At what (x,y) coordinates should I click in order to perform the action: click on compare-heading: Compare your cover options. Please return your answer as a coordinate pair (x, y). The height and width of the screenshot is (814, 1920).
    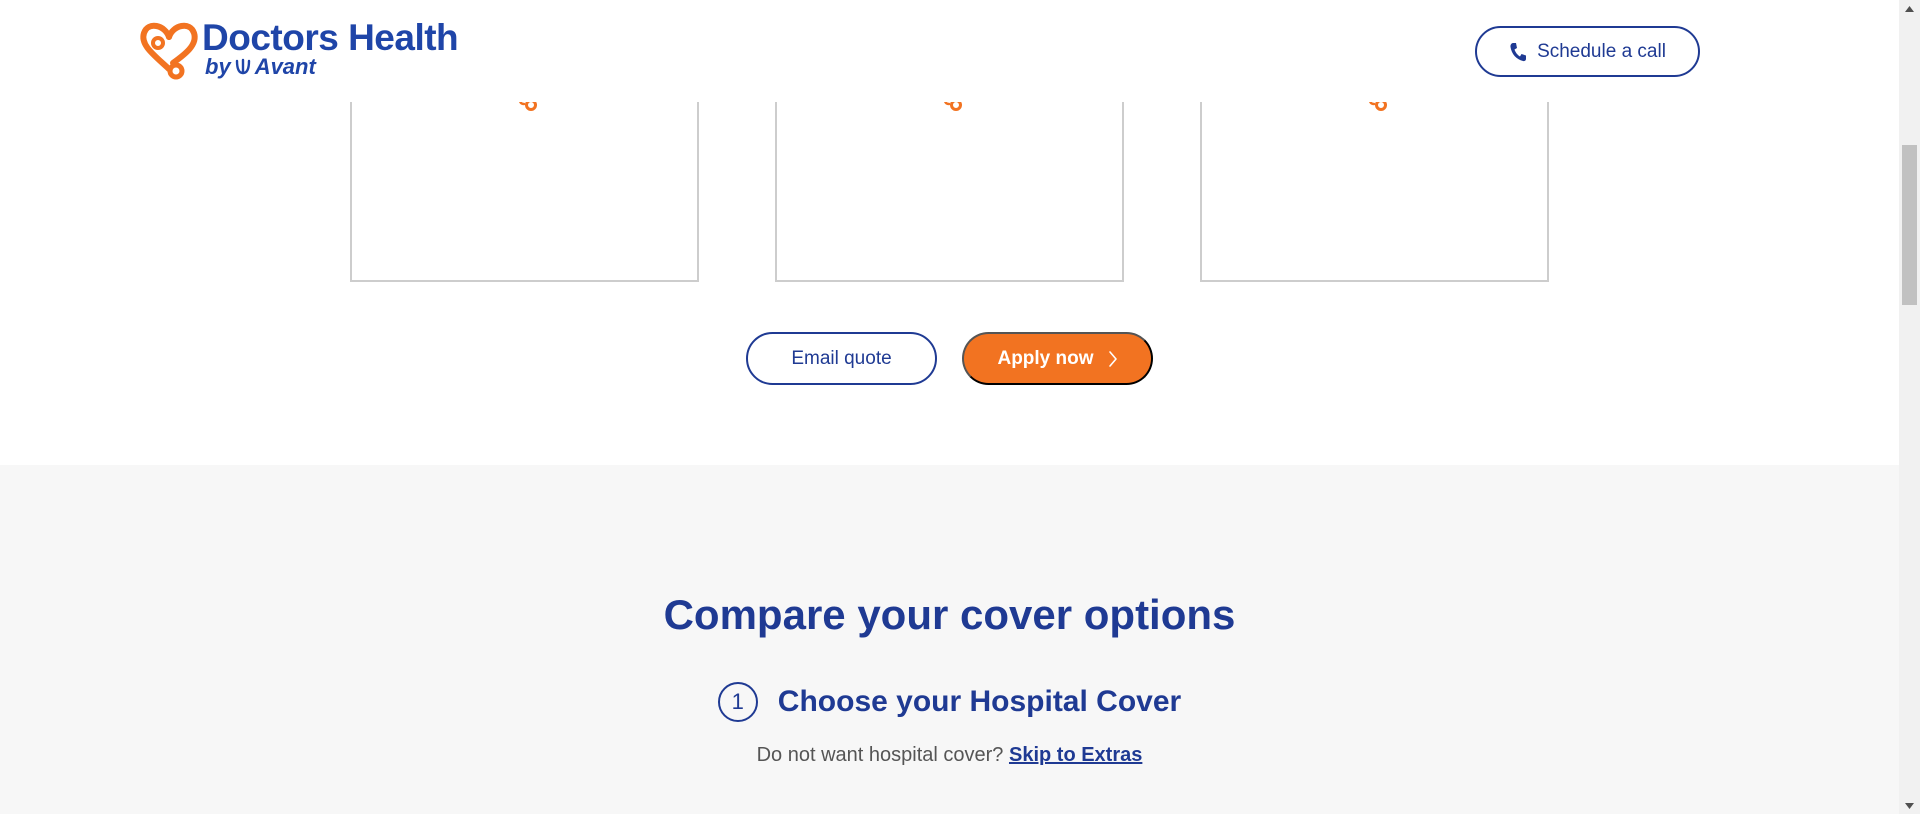
    Looking at the image, I should click on (949, 615).